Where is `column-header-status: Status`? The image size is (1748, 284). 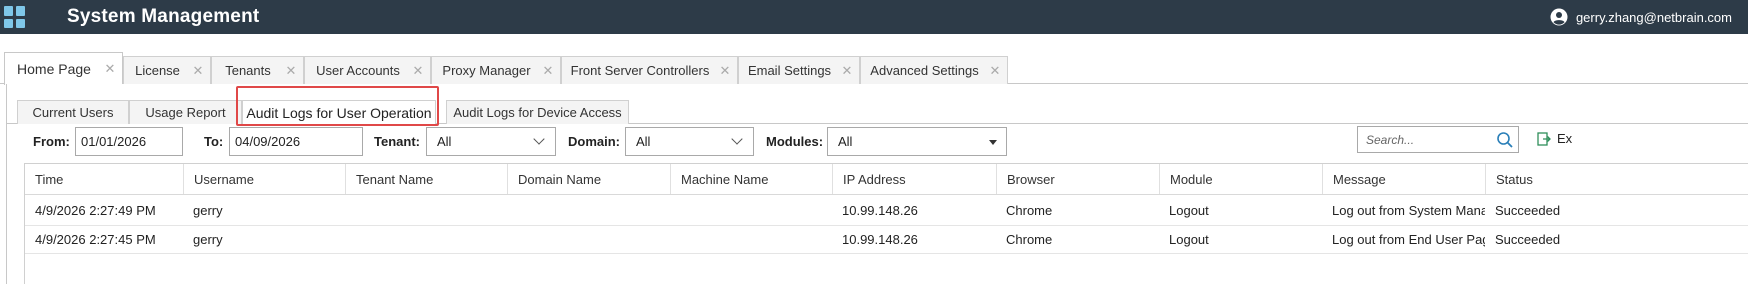 column-header-status: Status is located at coordinates (1616, 179).